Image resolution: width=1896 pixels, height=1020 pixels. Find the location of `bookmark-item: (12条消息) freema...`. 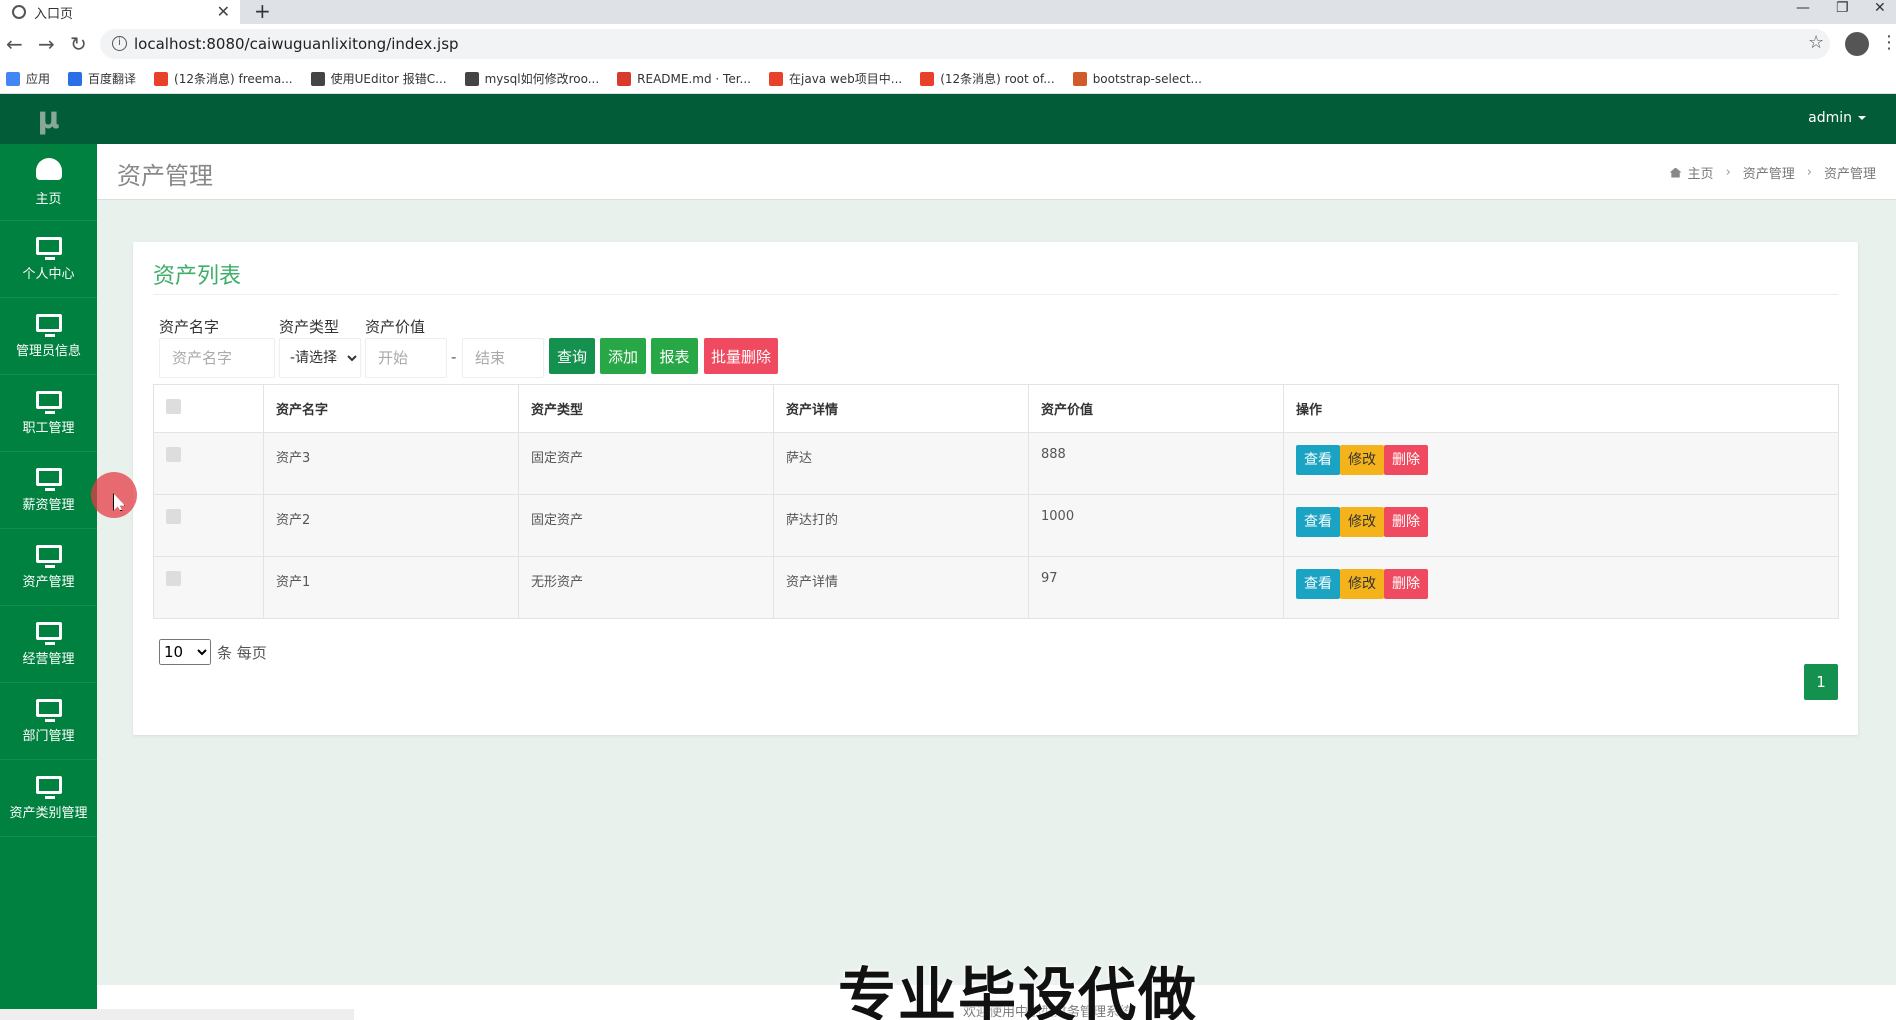

bookmark-item: (12条消息) freema... is located at coordinates (223, 78).